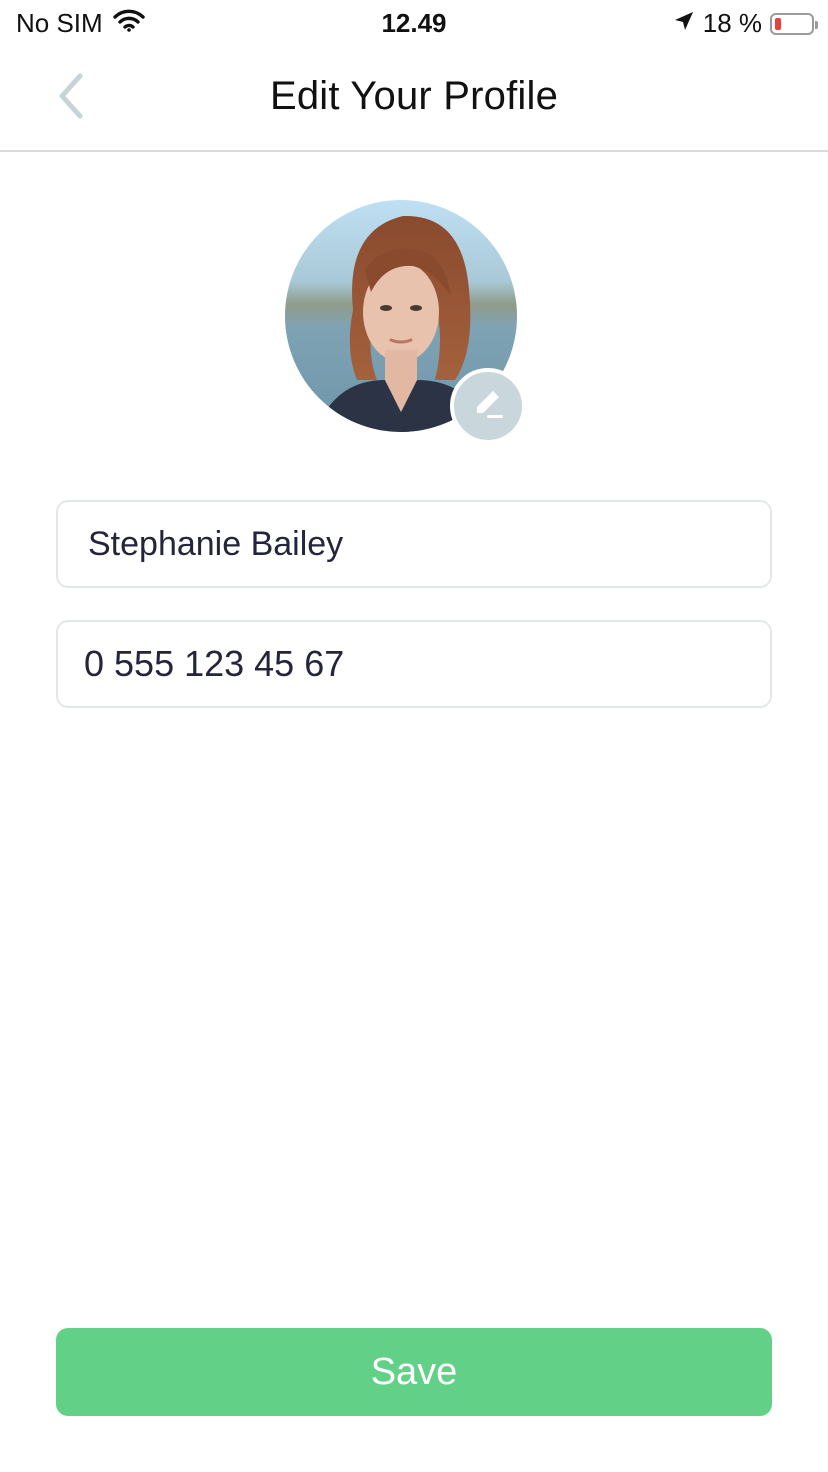  What do you see at coordinates (684, 23) in the screenshot?
I see `location-arrow-icon` at bounding box center [684, 23].